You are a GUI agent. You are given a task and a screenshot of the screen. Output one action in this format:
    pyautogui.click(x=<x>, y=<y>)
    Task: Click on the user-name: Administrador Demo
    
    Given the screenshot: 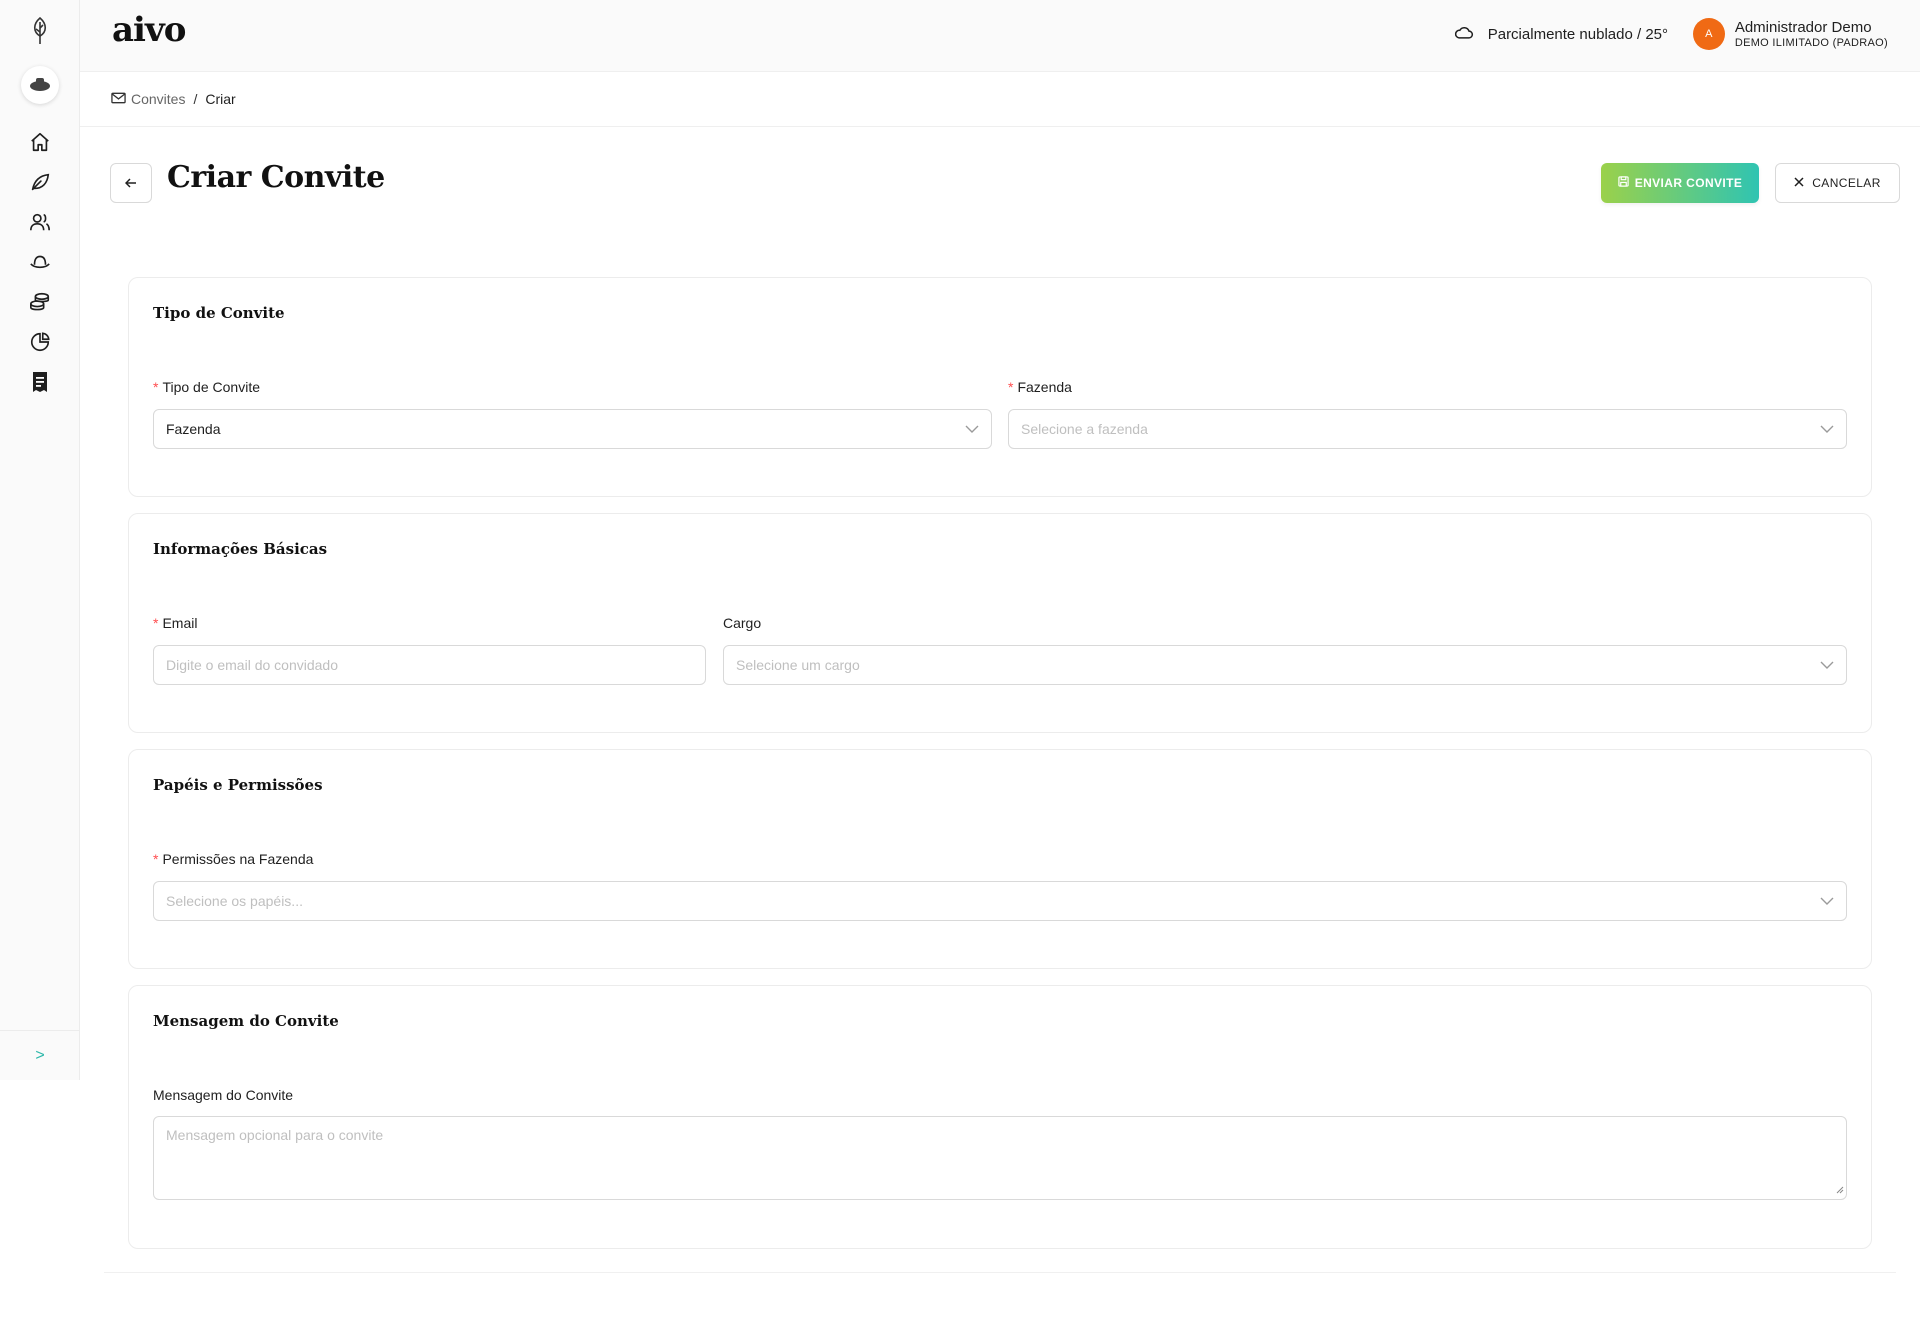 What is the action you would take?
    pyautogui.click(x=1803, y=27)
    